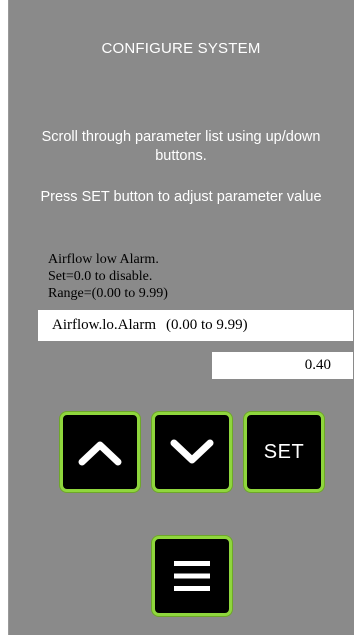 This screenshot has height=635, width=355. I want to click on set-button: SET, so click(284, 452).